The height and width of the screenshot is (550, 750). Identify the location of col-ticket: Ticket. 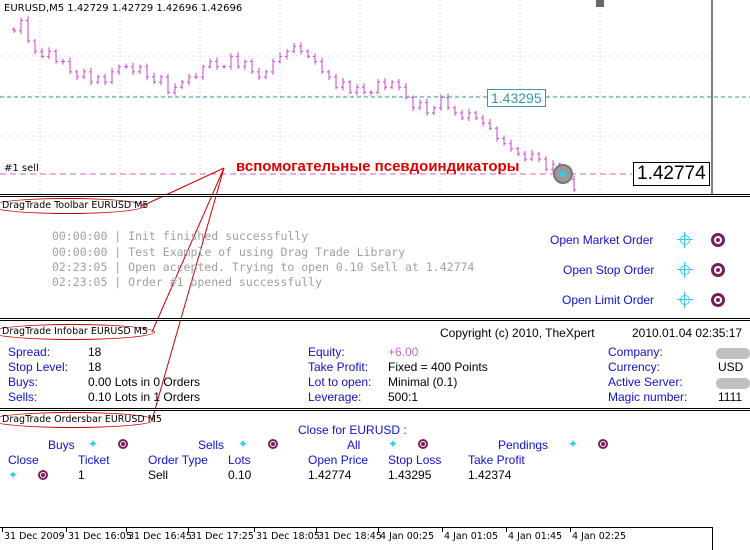
(94, 460).